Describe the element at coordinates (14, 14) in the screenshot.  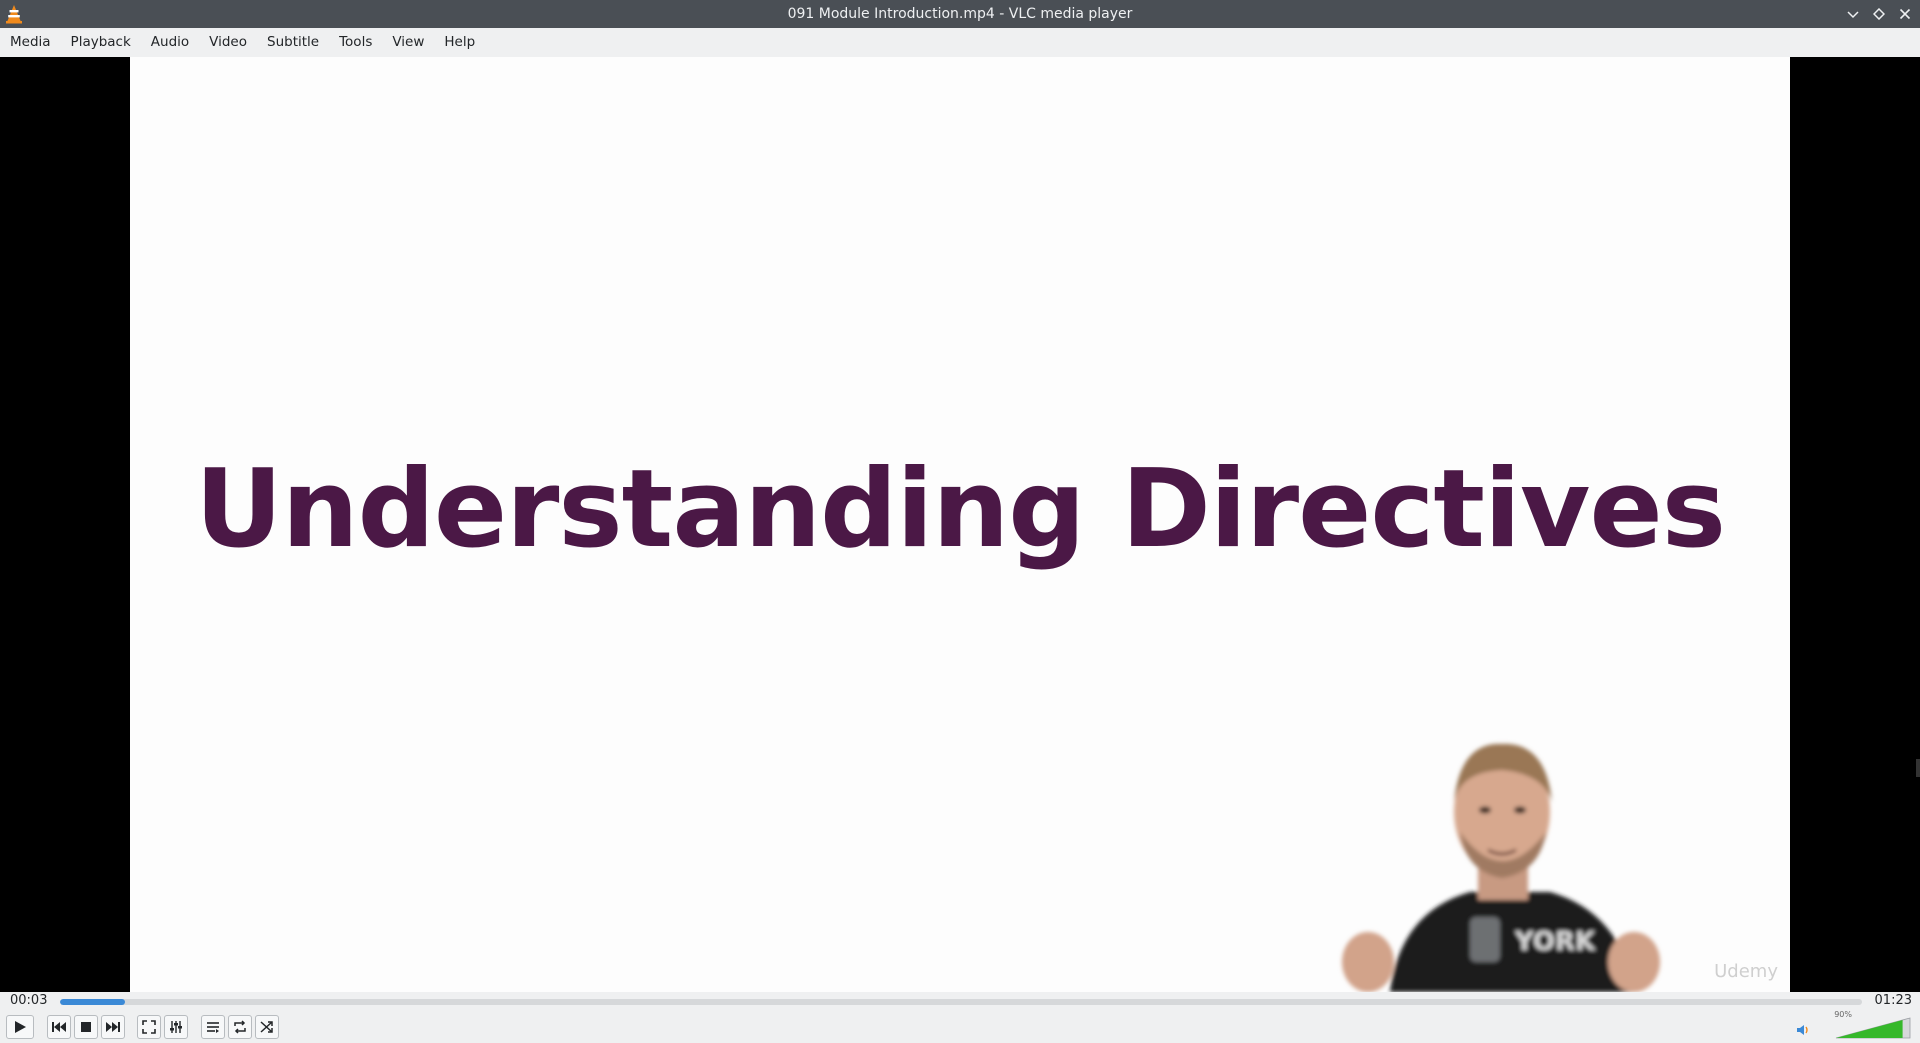
I see `vlc-cone-icon` at that location.